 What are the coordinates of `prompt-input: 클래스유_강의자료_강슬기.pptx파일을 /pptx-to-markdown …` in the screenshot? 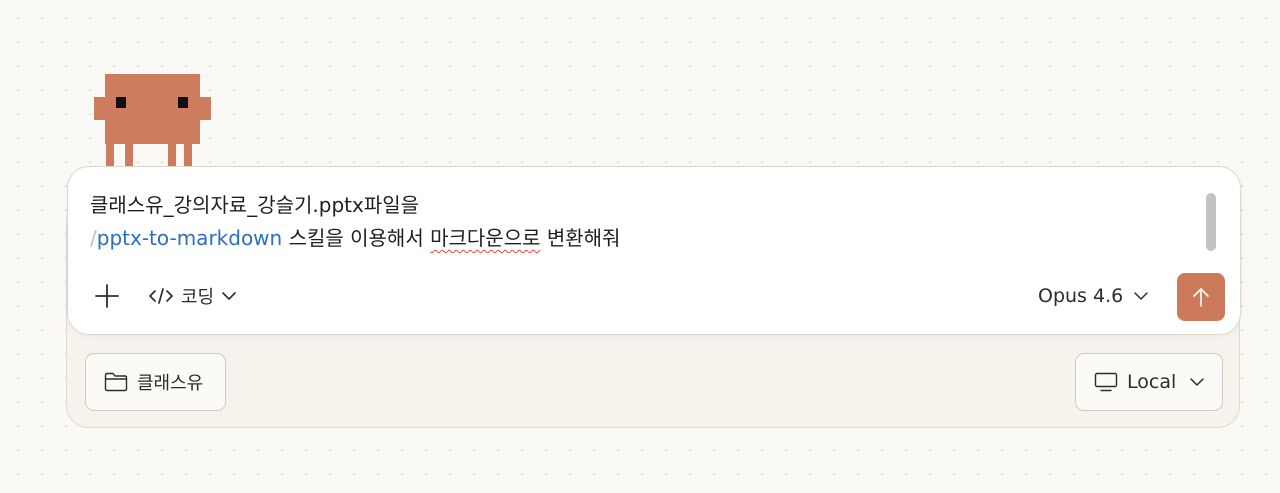 It's located at (640, 222).